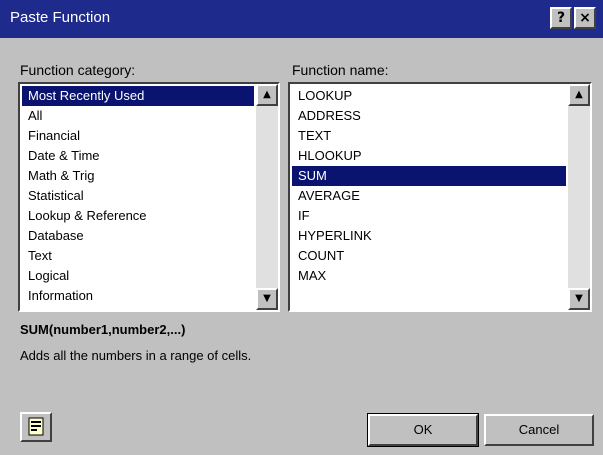 This screenshot has height=455, width=603. I want to click on function-list-item: SUM, so click(429, 176).